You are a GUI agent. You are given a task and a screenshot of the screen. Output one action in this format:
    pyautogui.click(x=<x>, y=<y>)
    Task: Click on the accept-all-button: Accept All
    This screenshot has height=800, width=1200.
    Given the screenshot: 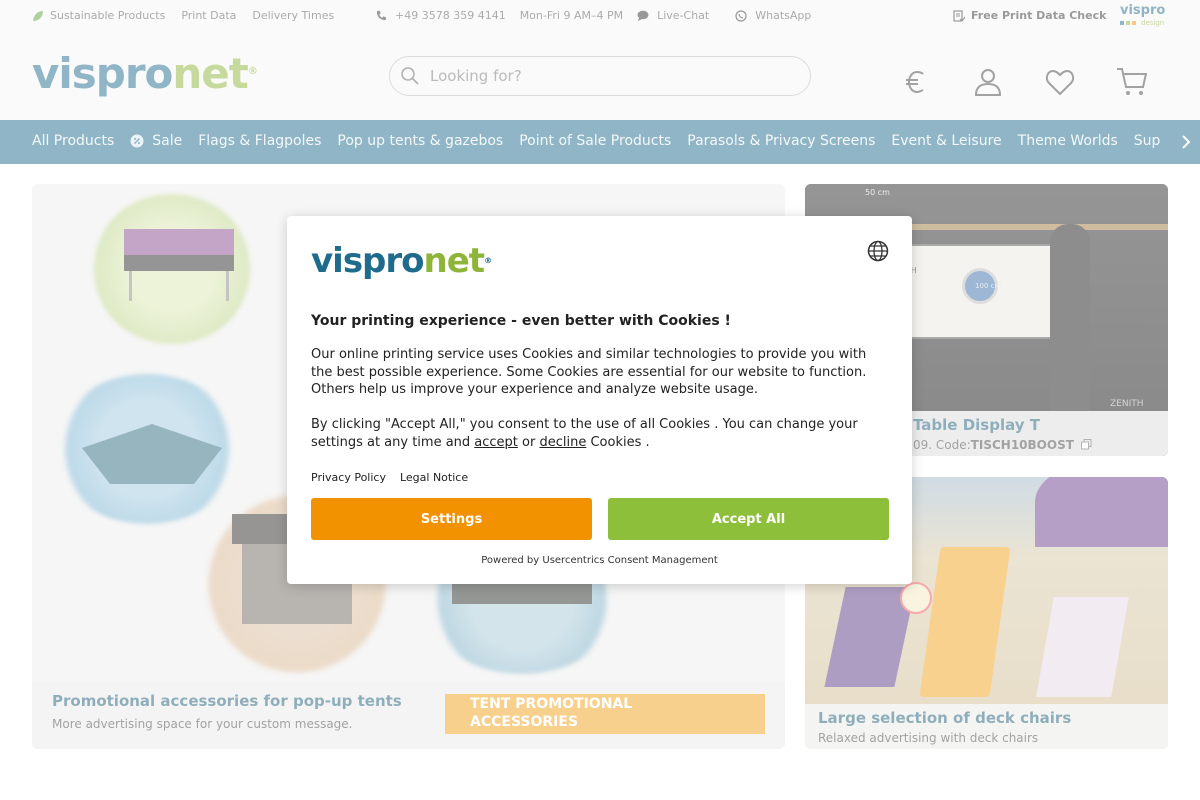 What is the action you would take?
    pyautogui.click(x=748, y=519)
    